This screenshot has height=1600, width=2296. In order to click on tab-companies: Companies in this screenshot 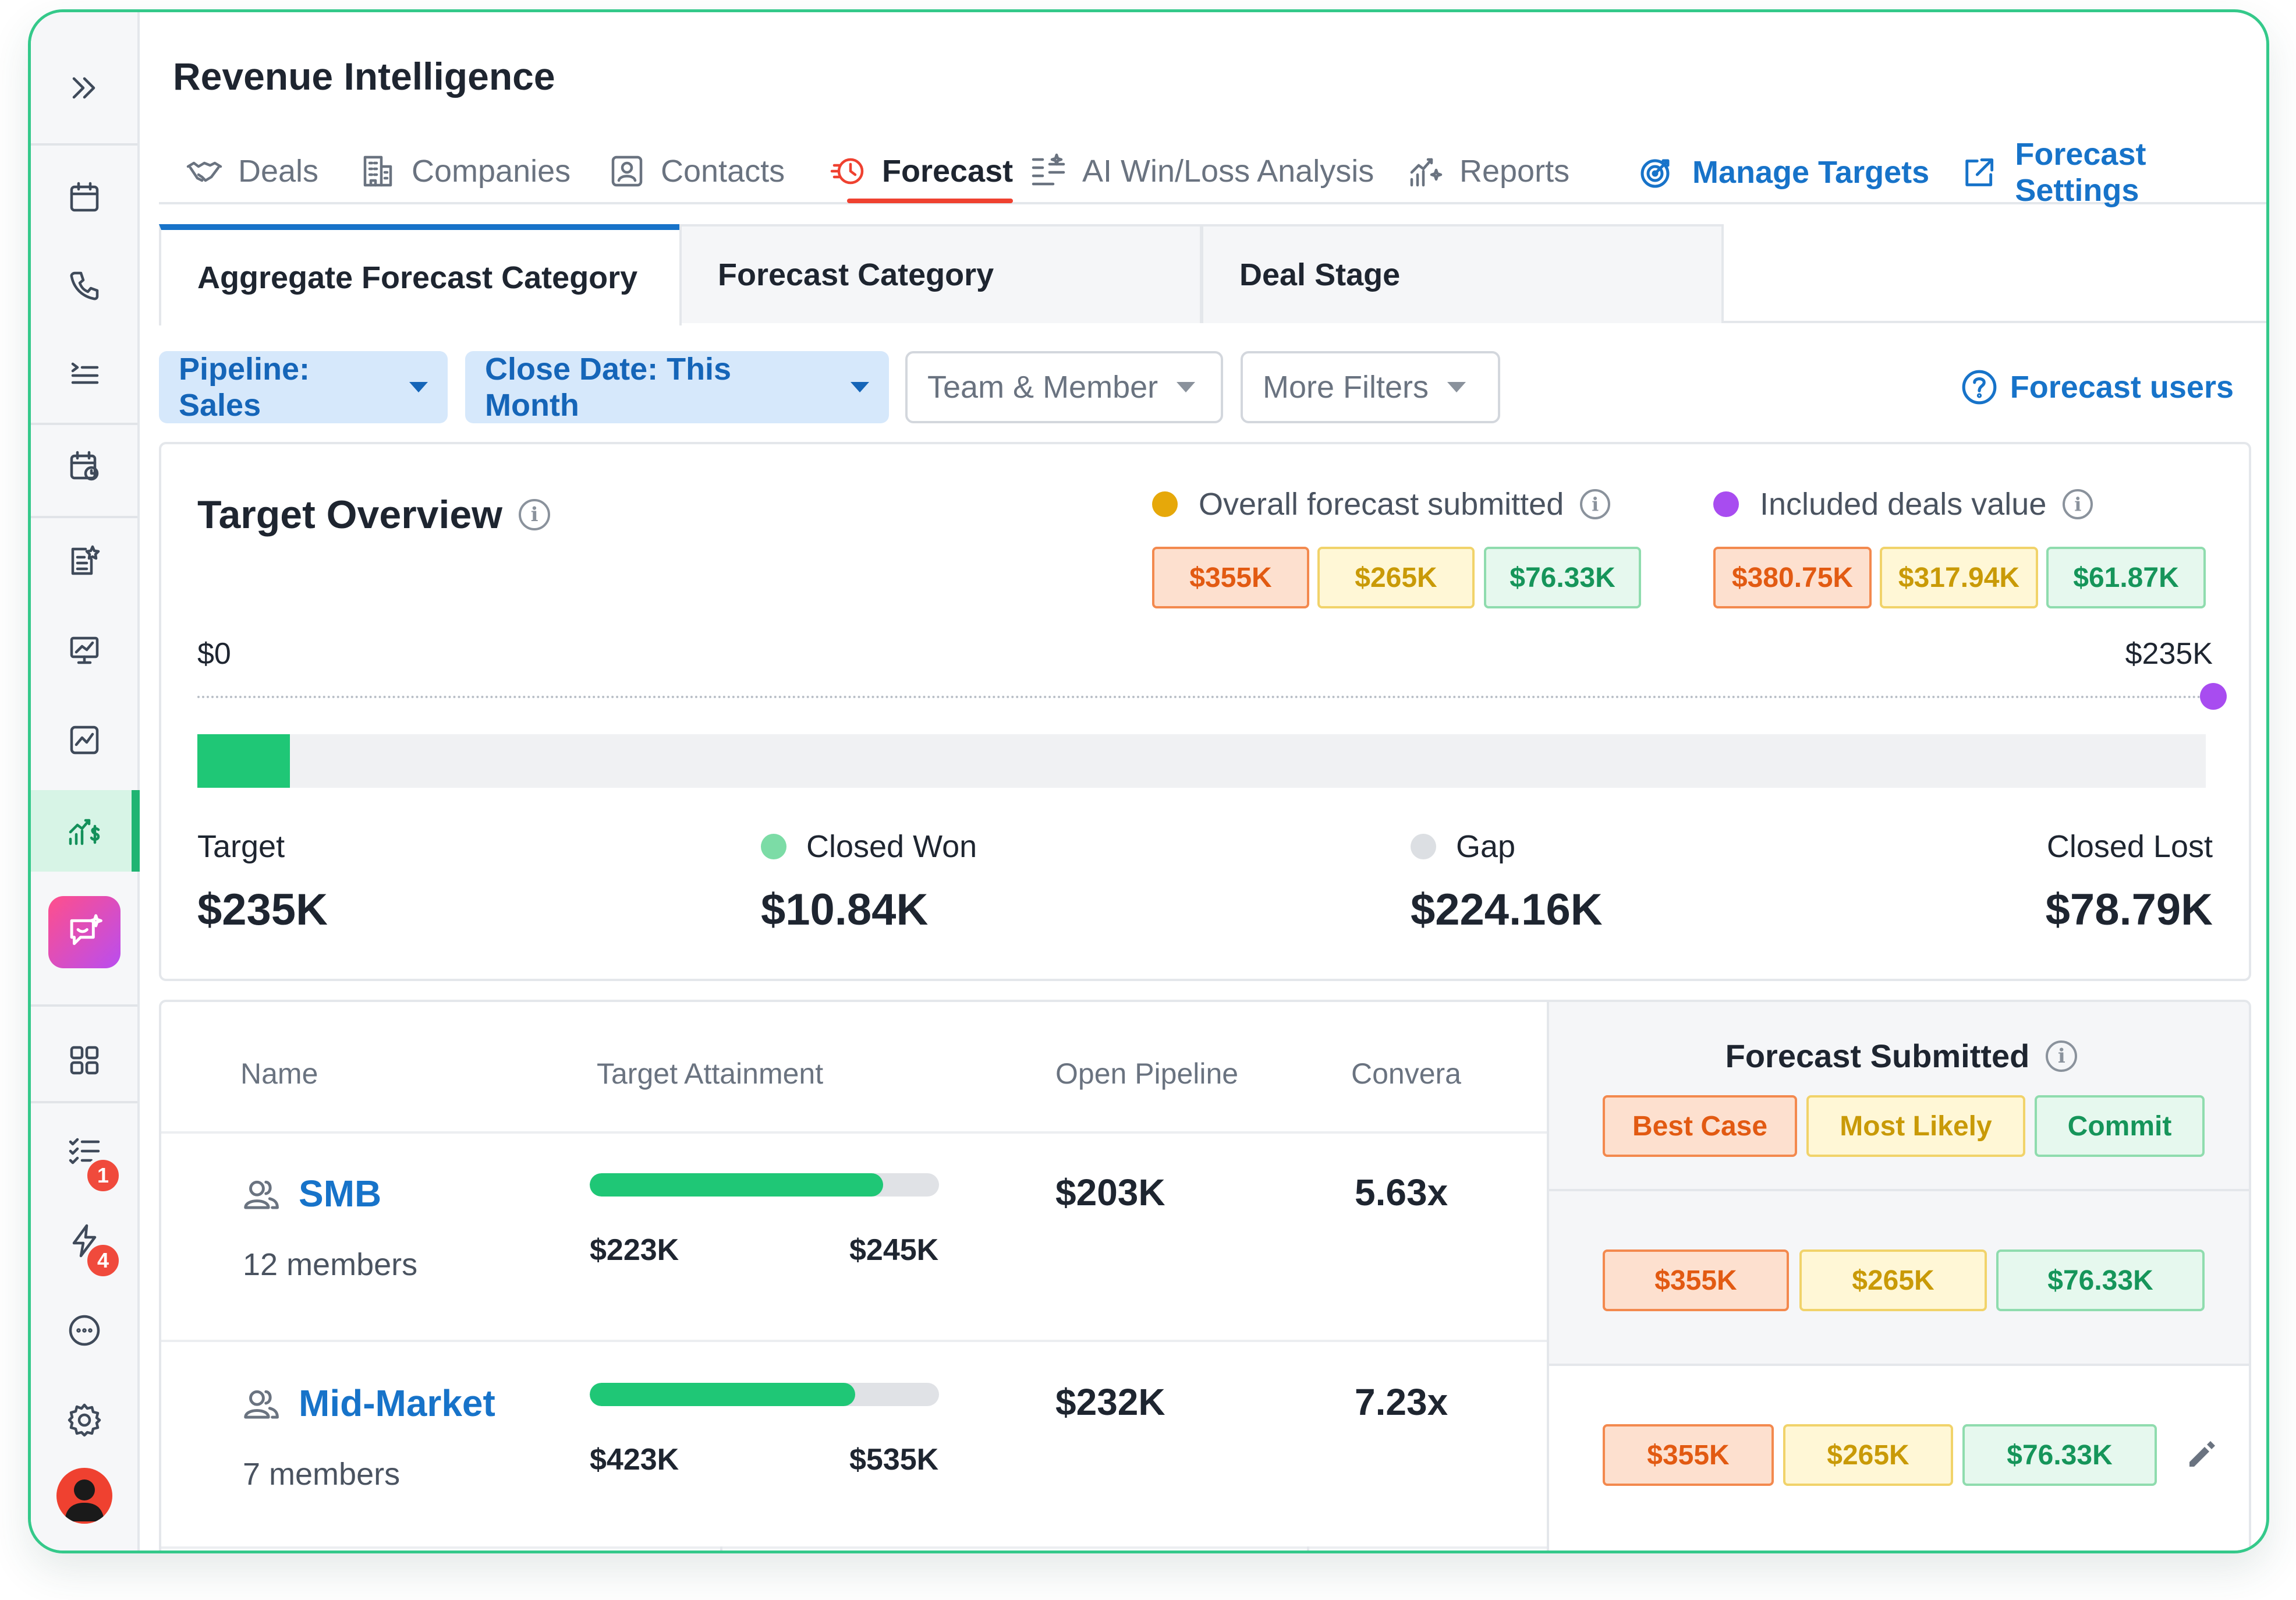, I will do `click(465, 171)`.